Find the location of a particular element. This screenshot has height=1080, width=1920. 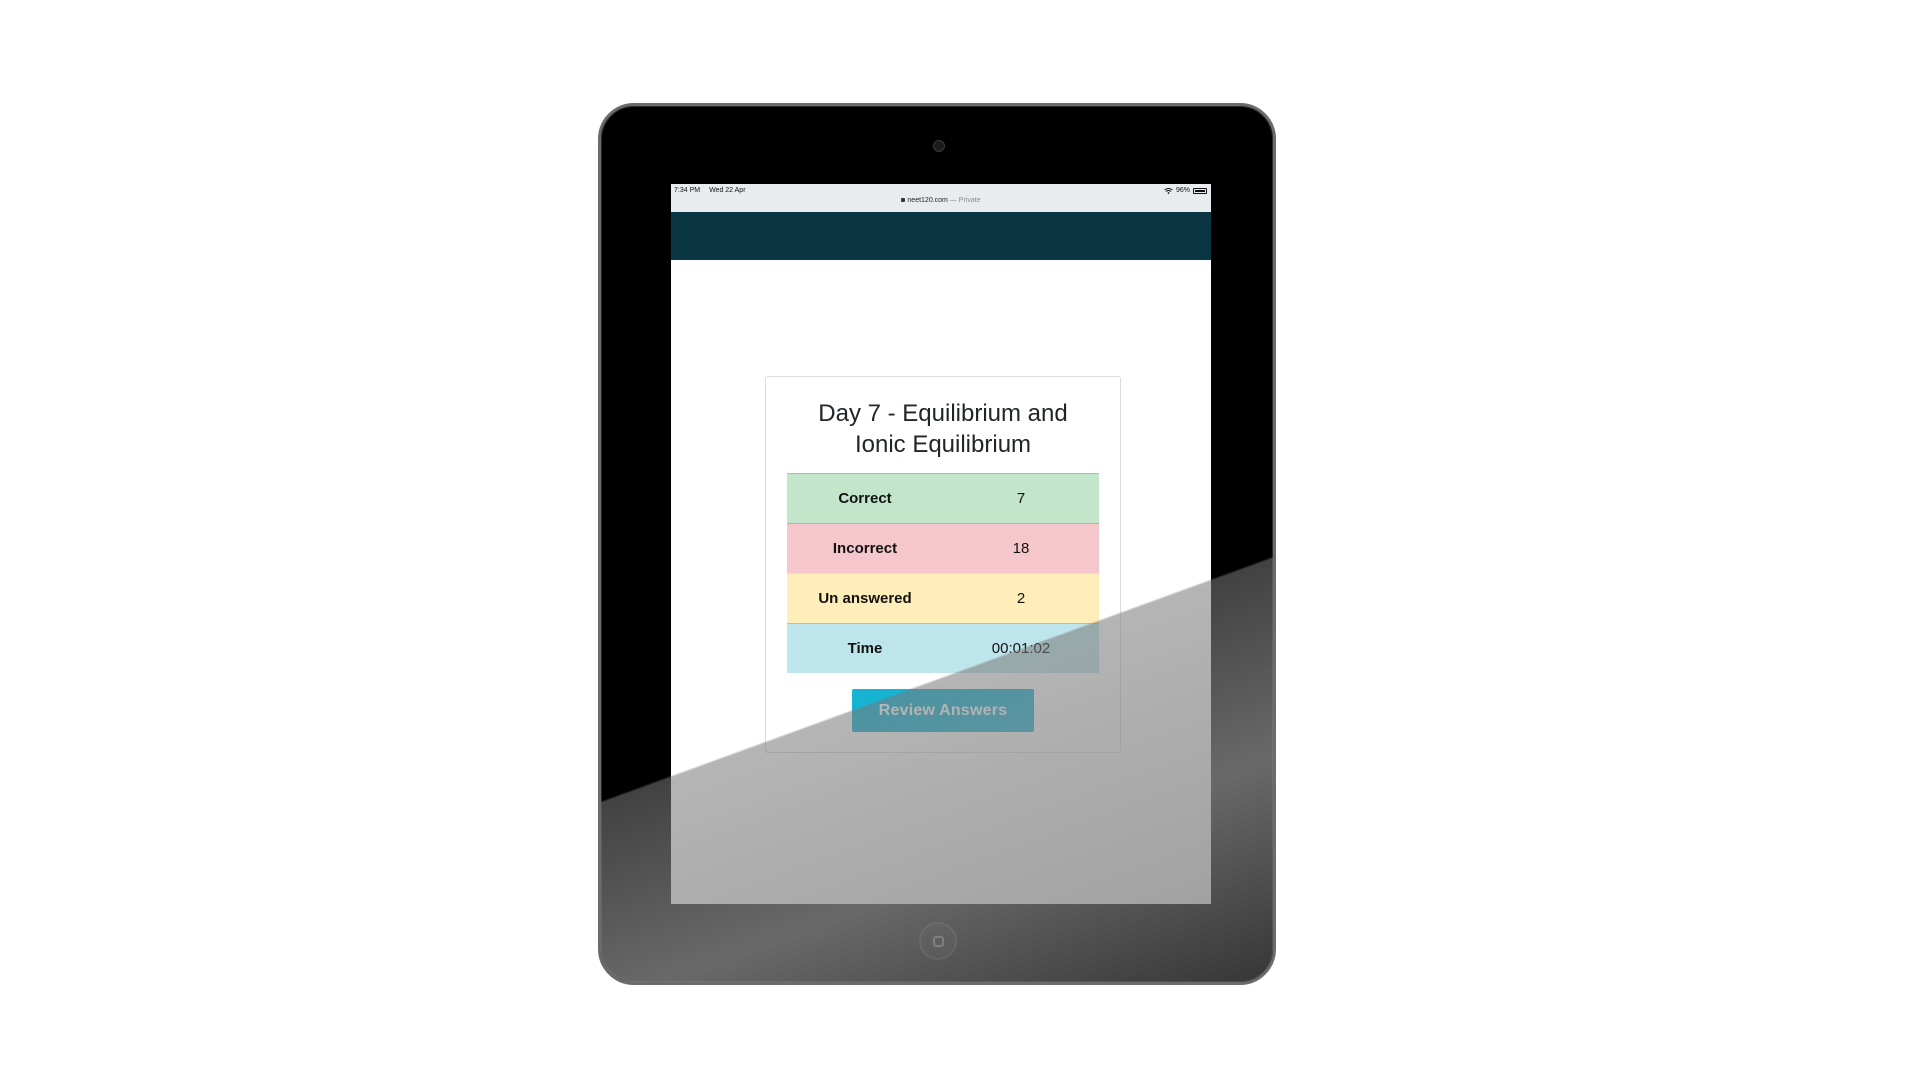

status-left: 7:34 PM Wed 22 Apr is located at coordinates (714, 190).